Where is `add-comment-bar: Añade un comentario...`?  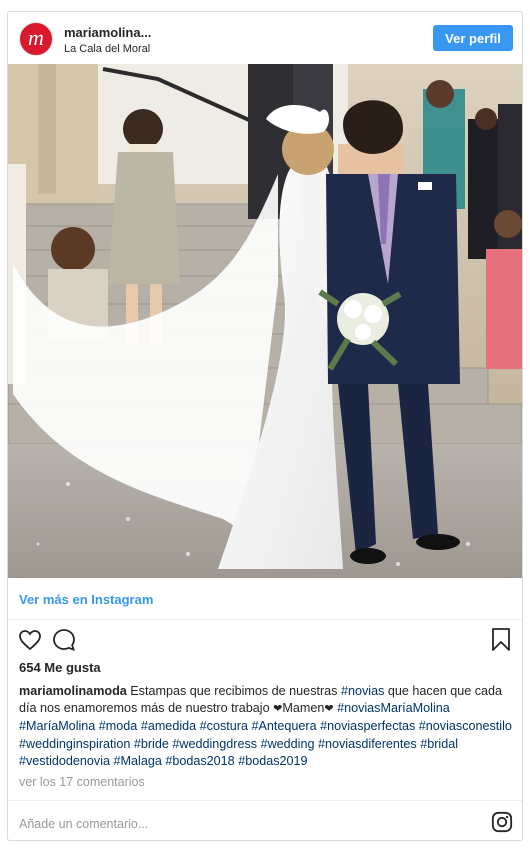 add-comment-bar: Añade un comentario... is located at coordinates (265, 821).